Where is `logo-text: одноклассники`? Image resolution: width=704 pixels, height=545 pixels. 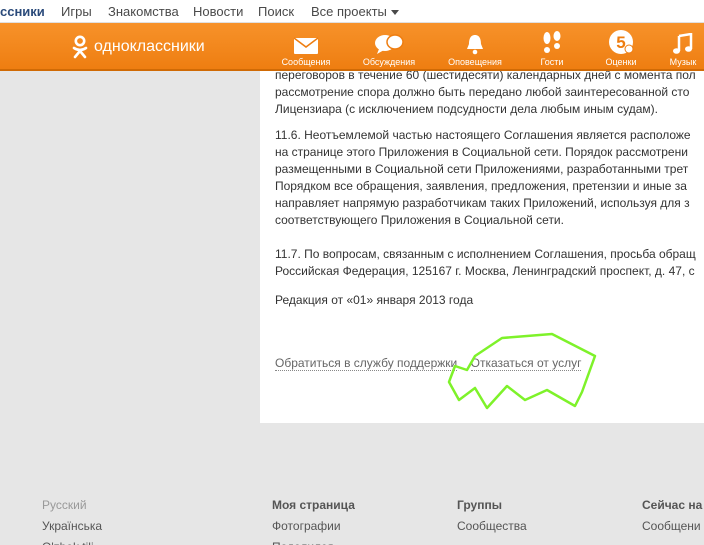 logo-text: одноклассники is located at coordinates (149, 46).